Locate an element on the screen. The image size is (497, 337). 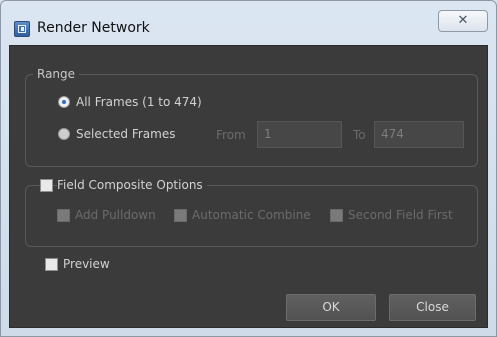
to-frame-field: 474 is located at coordinates (419, 134).